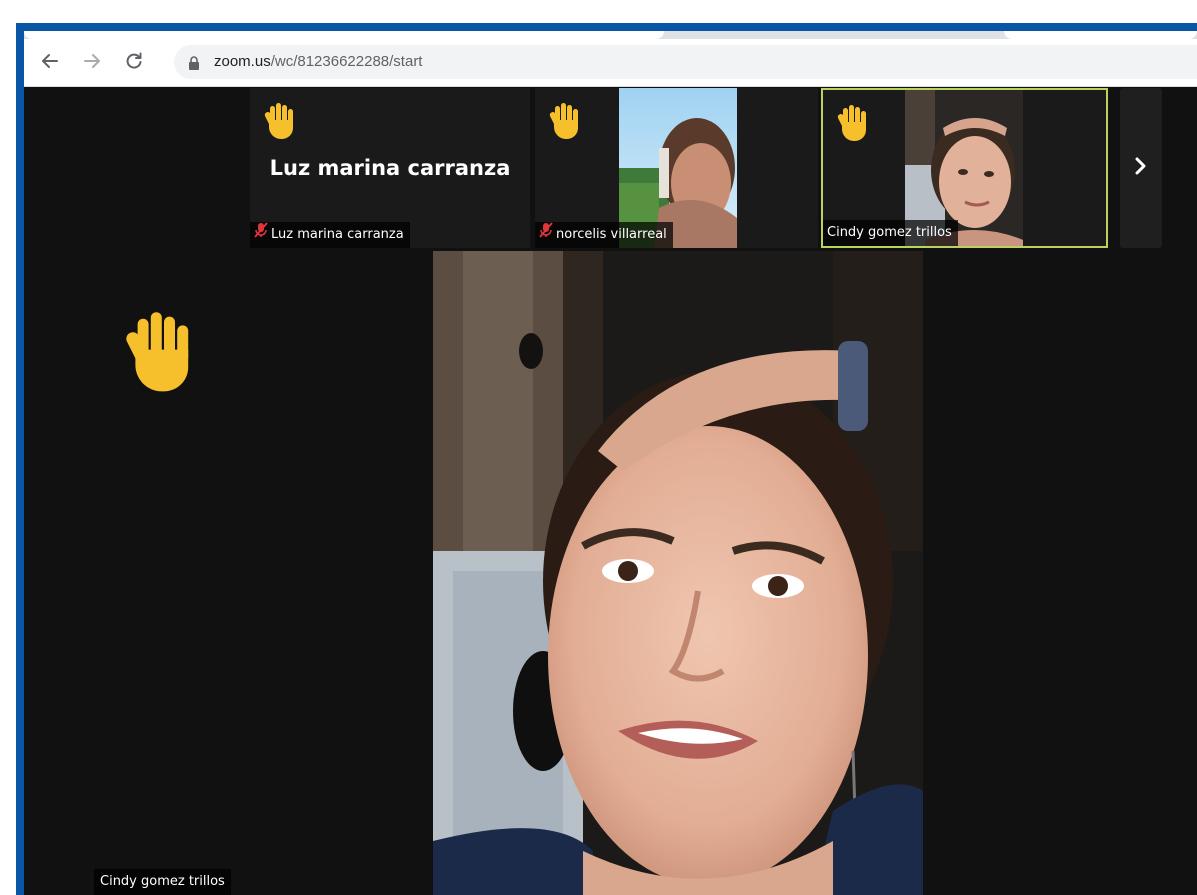 The image size is (1197, 895). I want to click on participant-name-label: Cindy gomez trillos, so click(890, 233).